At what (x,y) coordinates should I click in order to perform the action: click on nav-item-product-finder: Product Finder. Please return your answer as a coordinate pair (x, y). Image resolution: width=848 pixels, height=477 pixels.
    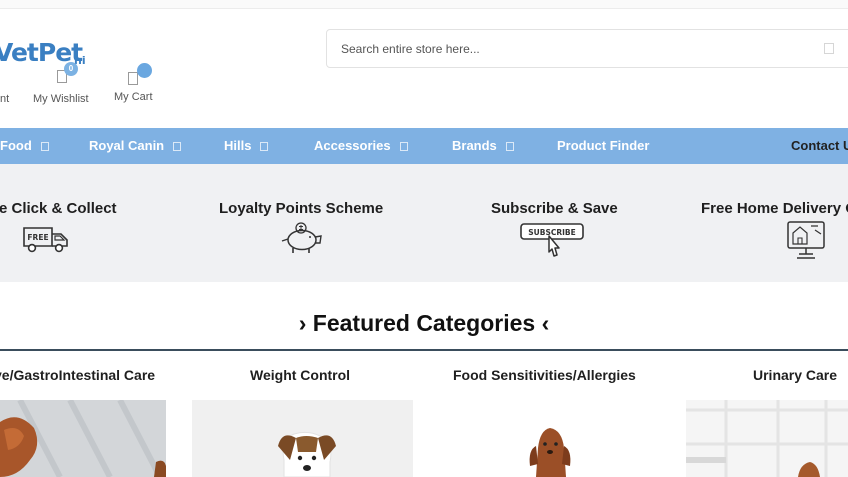
    Looking at the image, I should click on (603, 146).